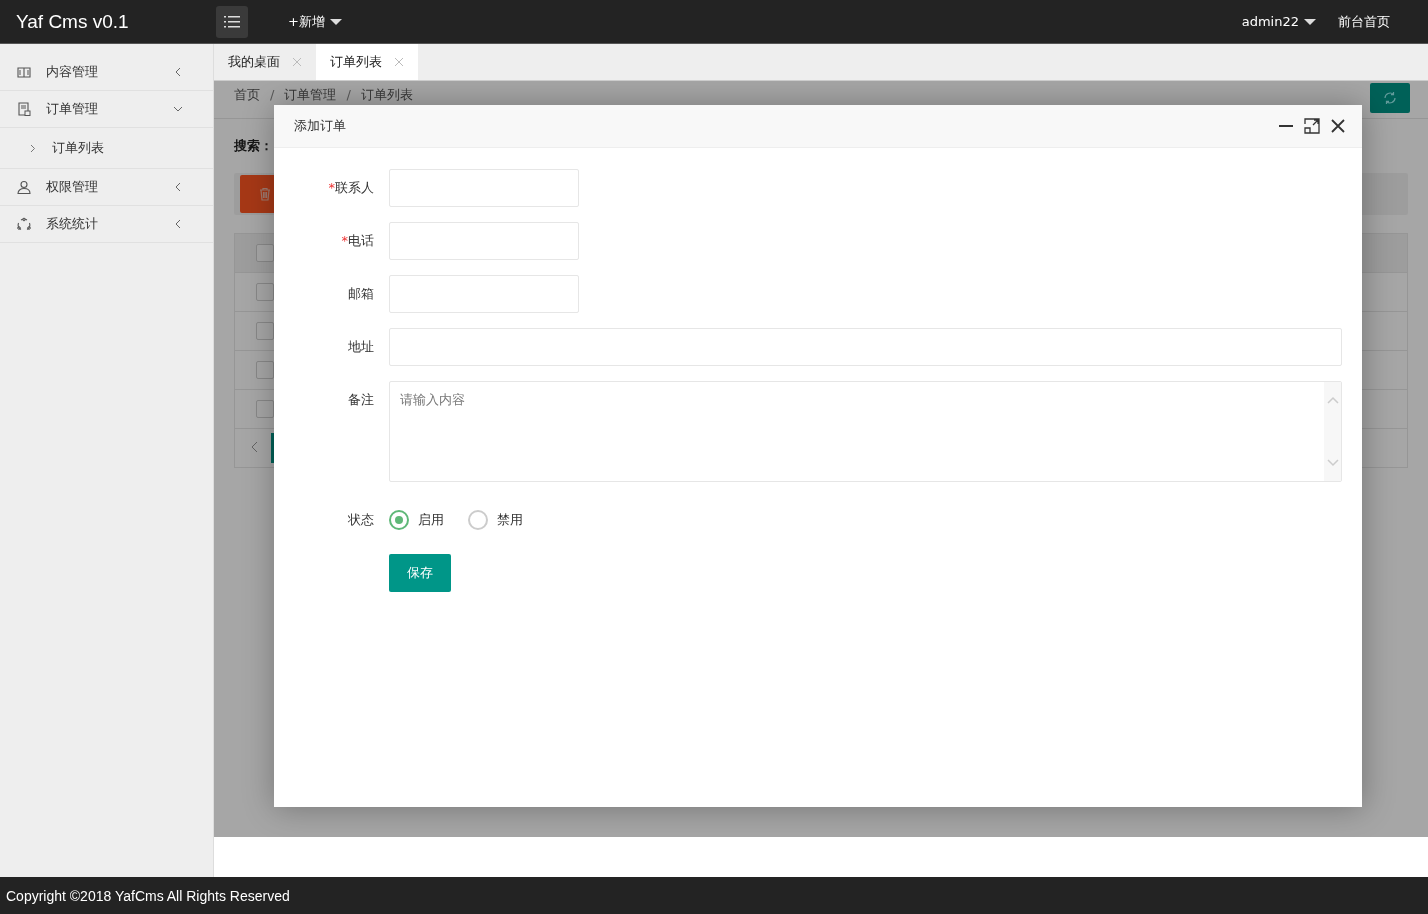 This screenshot has height=914, width=1428. I want to click on field-label: 地址, so click(361, 346).